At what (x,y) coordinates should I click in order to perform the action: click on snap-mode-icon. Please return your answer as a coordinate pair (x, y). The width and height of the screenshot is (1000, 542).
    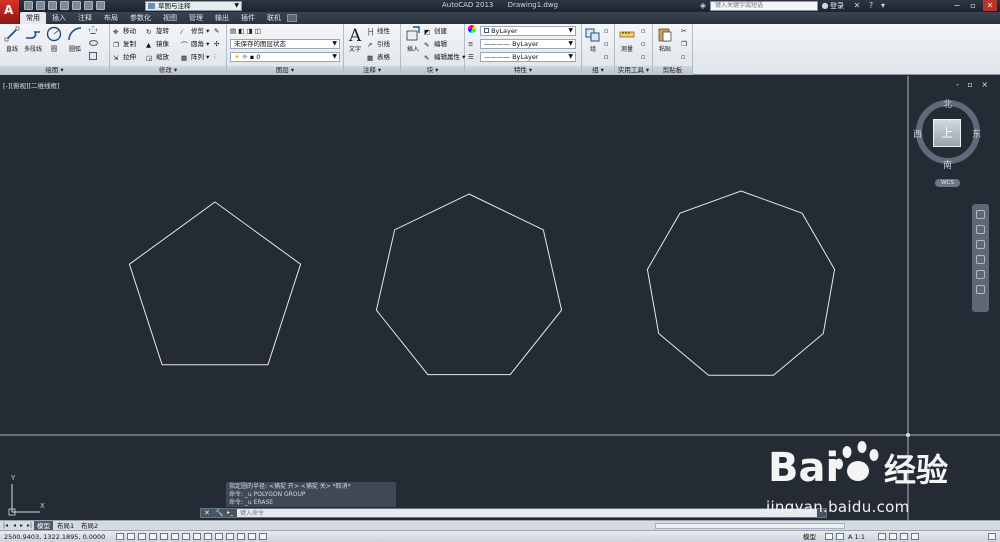
    Looking at the image, I should click on (131, 536).